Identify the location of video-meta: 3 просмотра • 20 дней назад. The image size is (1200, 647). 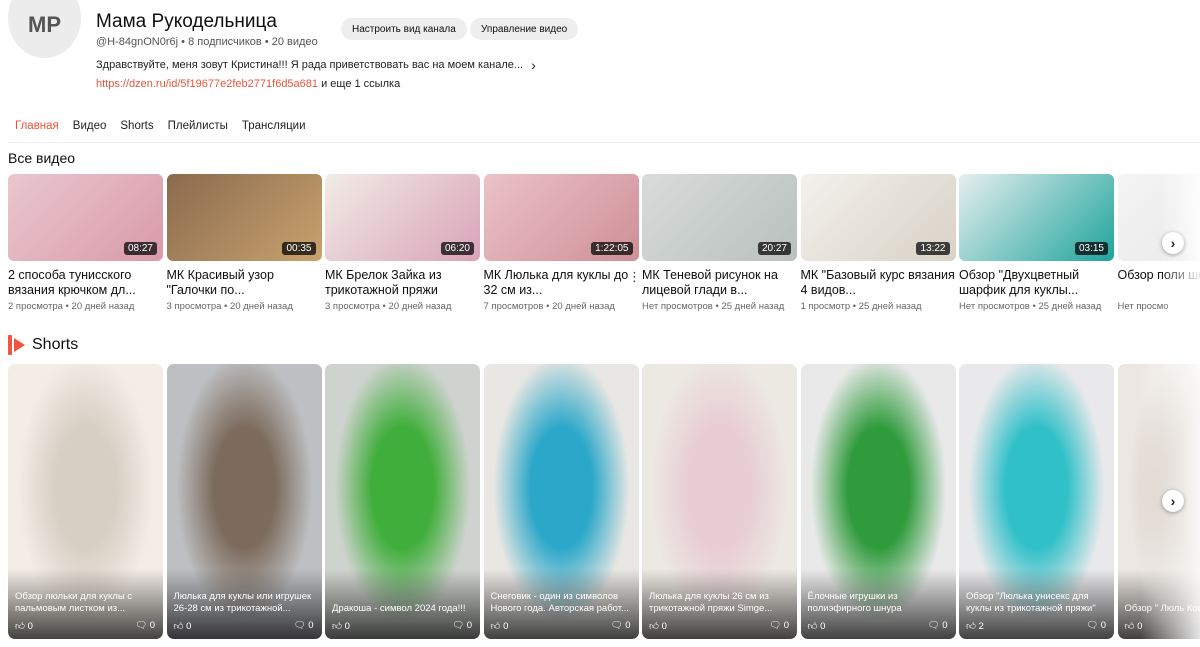
(402, 306).